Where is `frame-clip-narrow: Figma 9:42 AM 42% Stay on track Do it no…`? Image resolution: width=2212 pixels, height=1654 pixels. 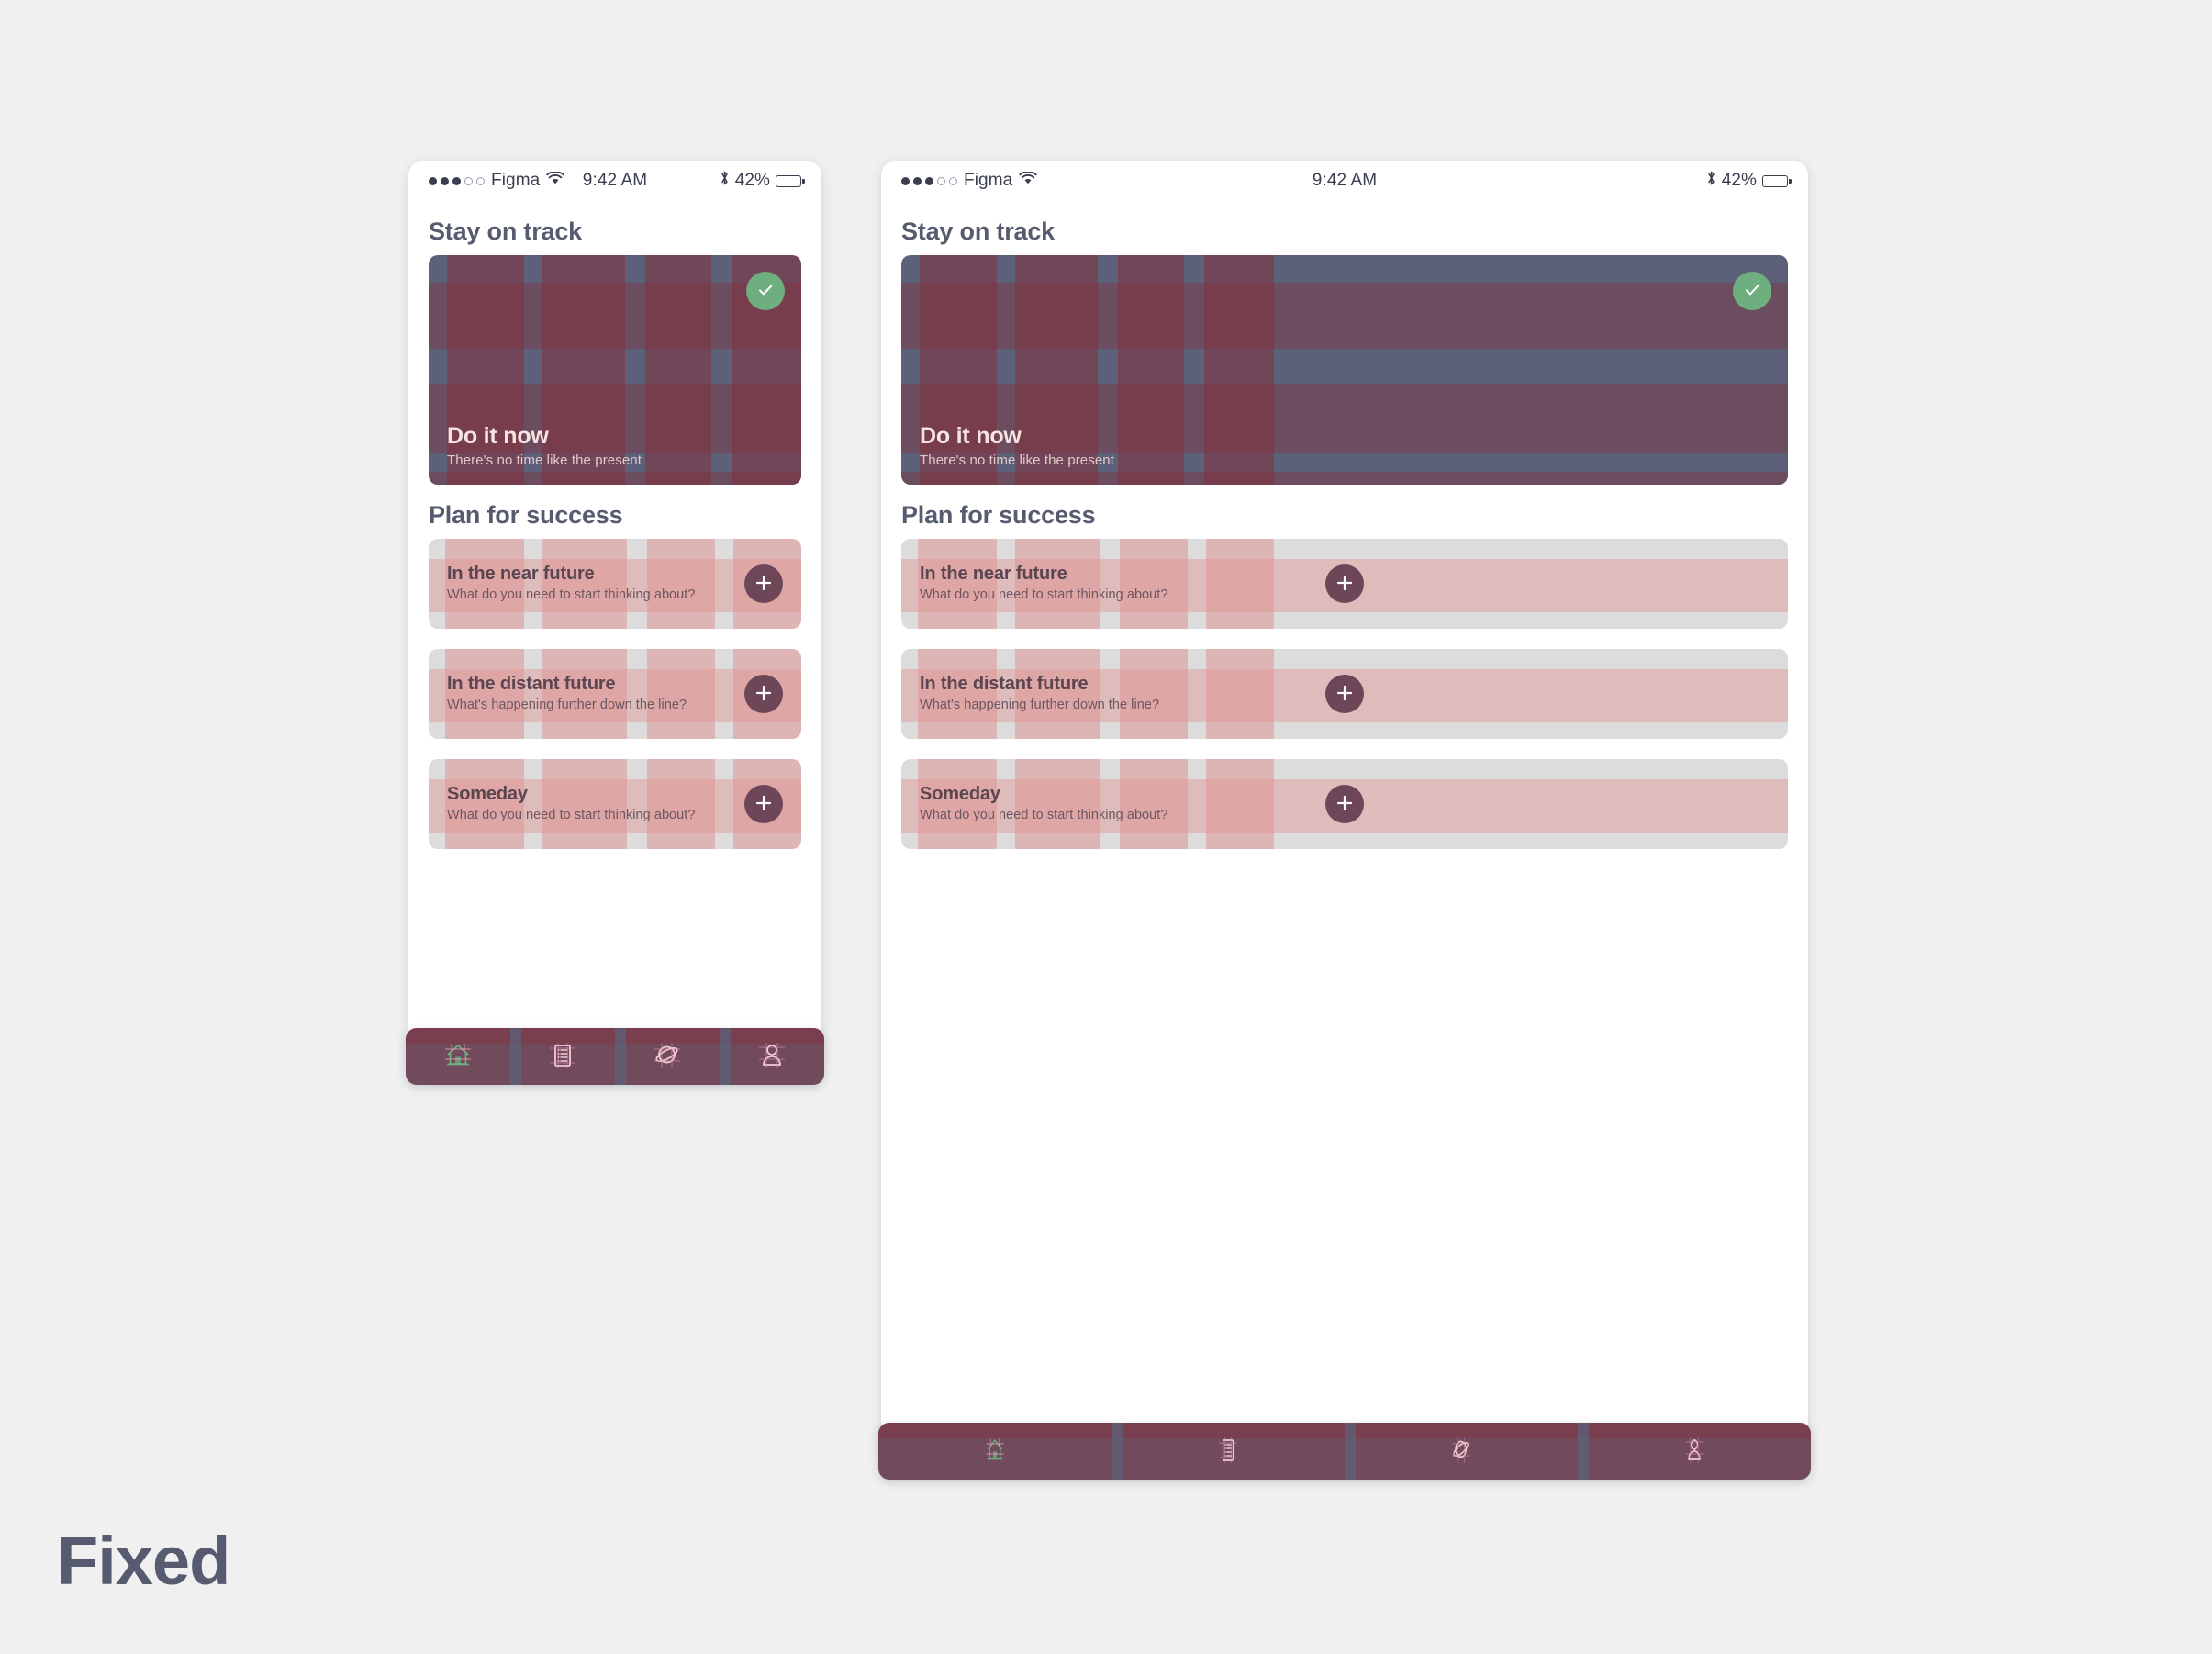 frame-clip-narrow: Figma 9:42 AM 42% Stay on track Do it no… is located at coordinates (614, 619).